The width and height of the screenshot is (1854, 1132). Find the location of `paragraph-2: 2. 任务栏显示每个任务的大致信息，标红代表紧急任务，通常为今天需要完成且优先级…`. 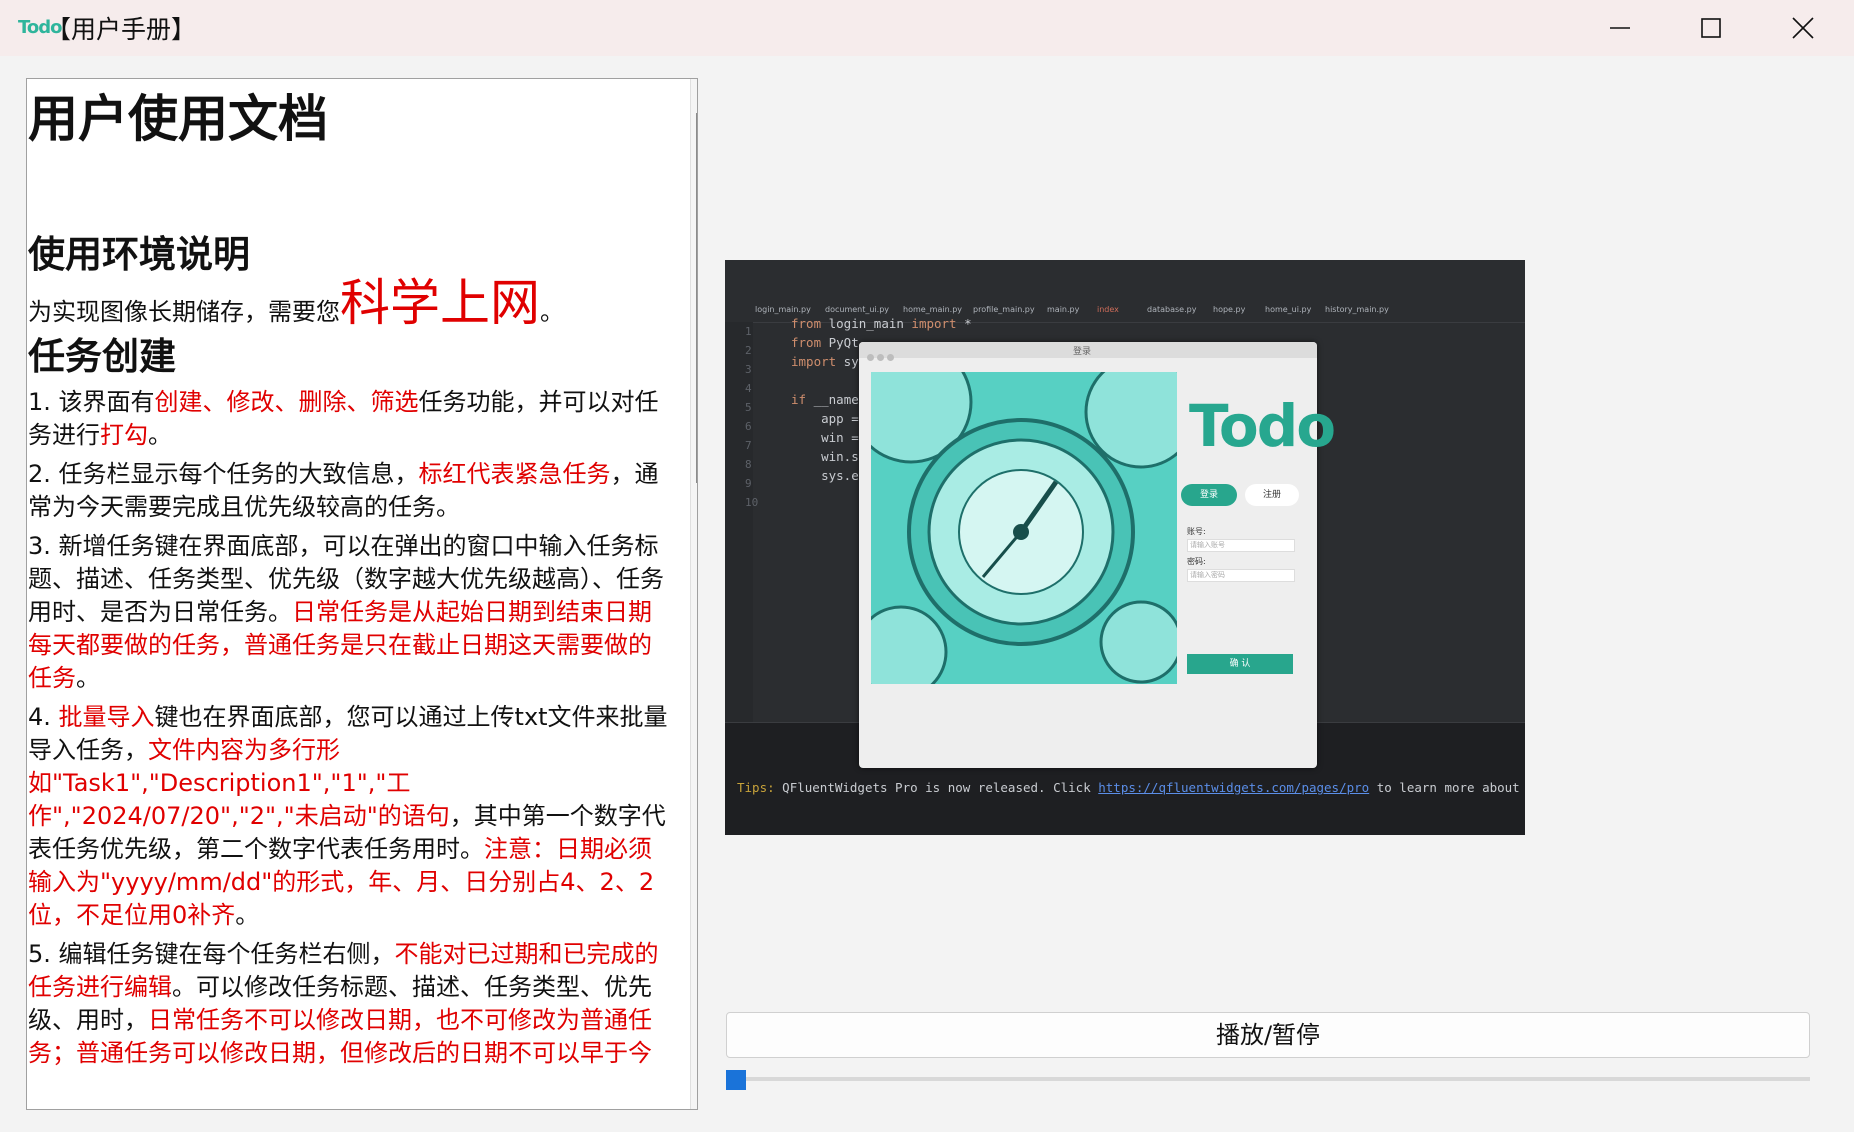

paragraph-2: 2. 任务栏显示每个任务的大致信息，标红代表紧急任务，通常为今天需要完成且优先级… is located at coordinates (343, 490).